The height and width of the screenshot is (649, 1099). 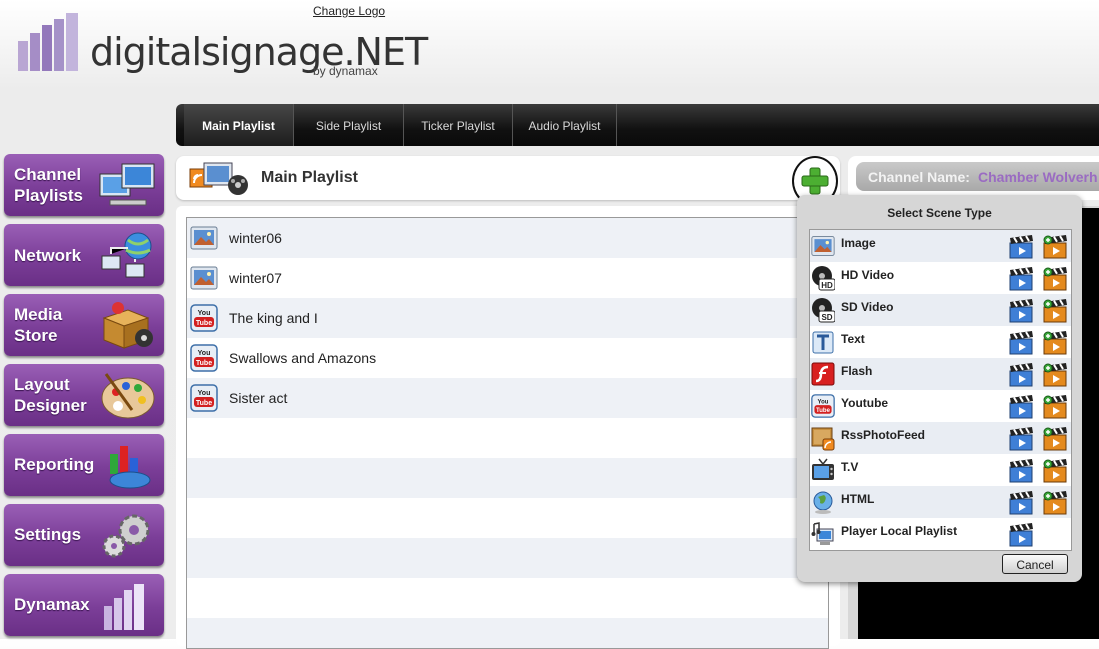 What do you see at coordinates (303, 358) in the screenshot?
I see `list-item-name: Swallows and Amazons` at bounding box center [303, 358].